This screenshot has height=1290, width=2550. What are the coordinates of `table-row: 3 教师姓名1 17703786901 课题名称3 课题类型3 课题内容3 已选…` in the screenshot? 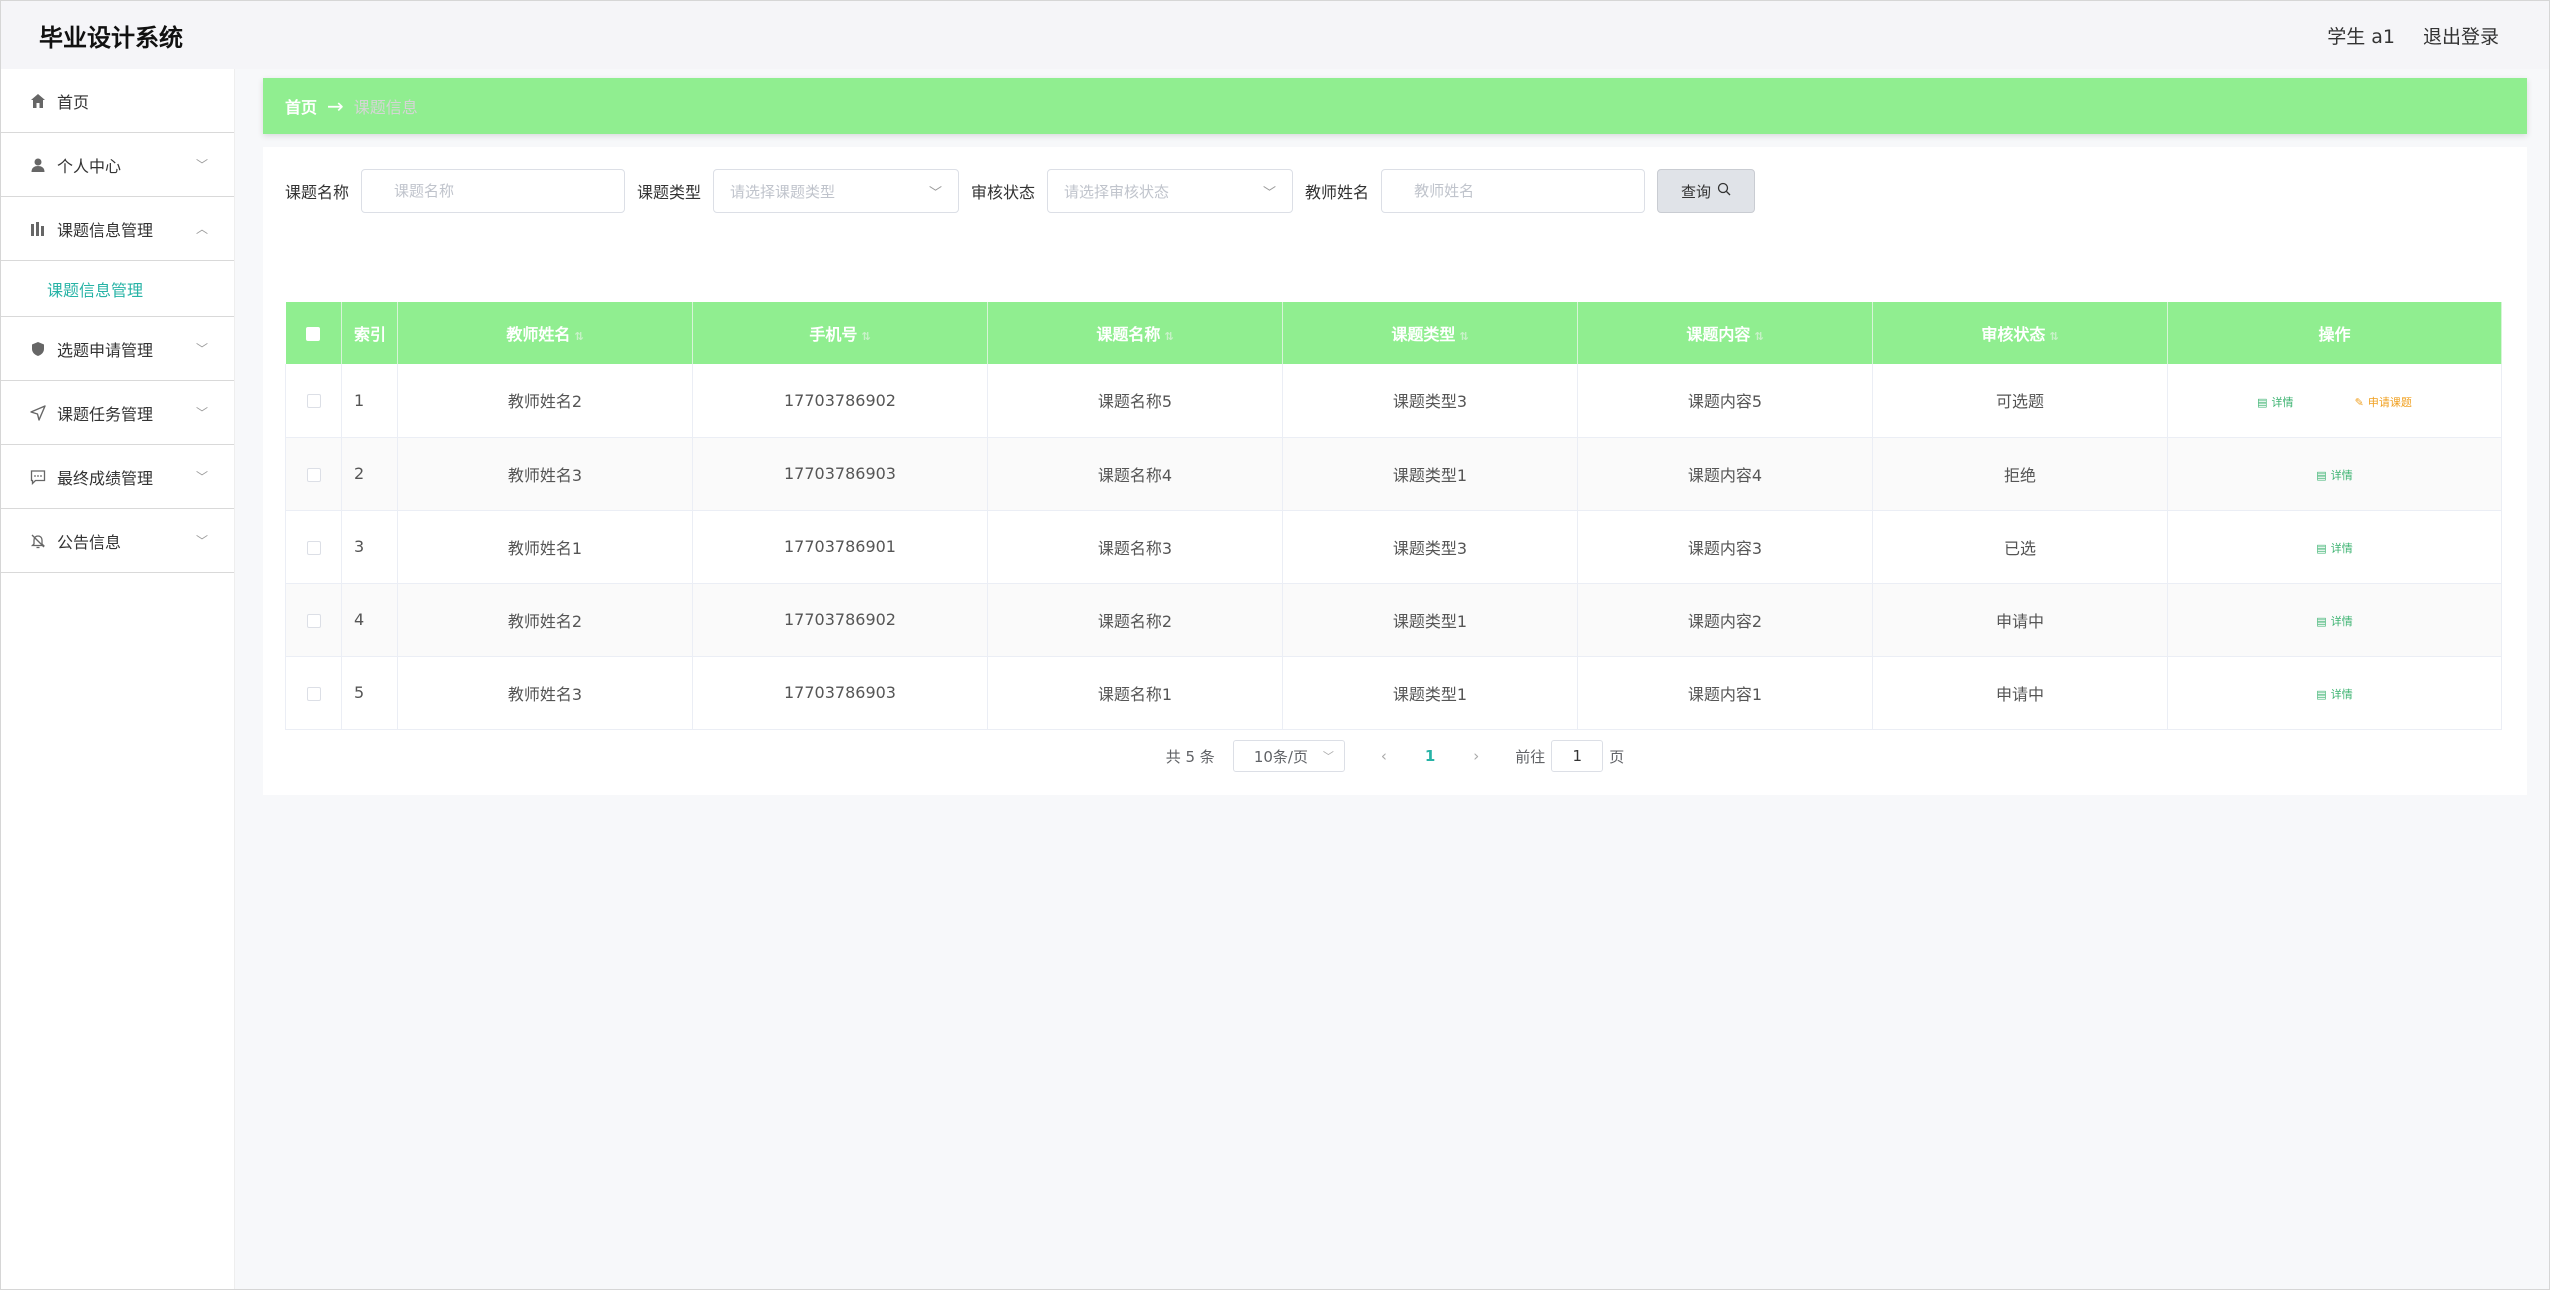 It's located at (1393, 547).